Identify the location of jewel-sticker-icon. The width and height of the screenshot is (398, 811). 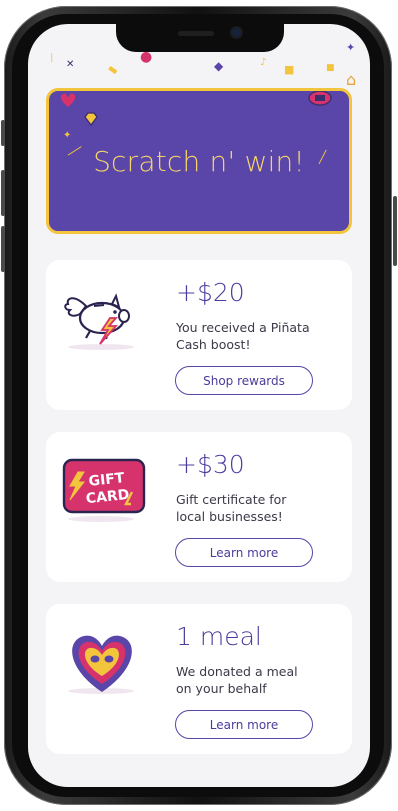
(91, 119).